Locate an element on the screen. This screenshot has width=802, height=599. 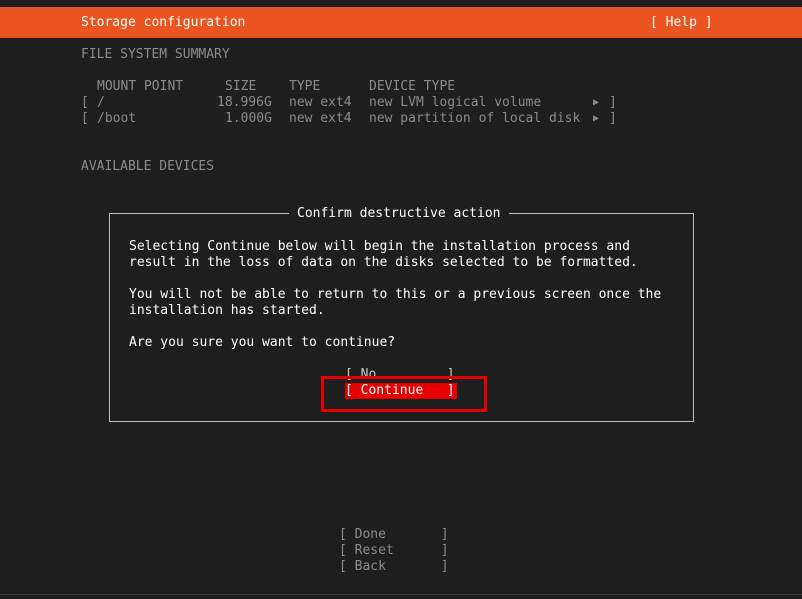
dialog-title: Confirm destructive action is located at coordinates (399, 214).